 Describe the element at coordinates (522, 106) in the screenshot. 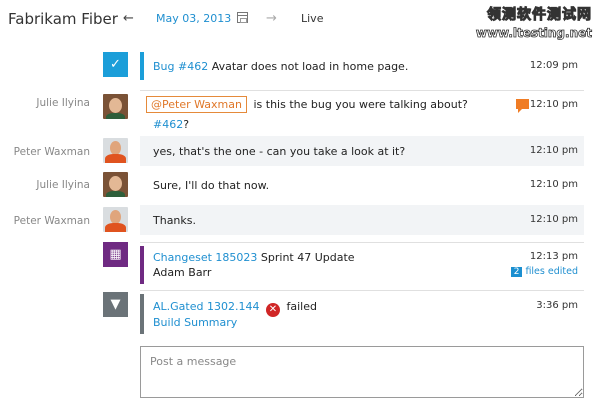

I see `comment-icon` at that location.